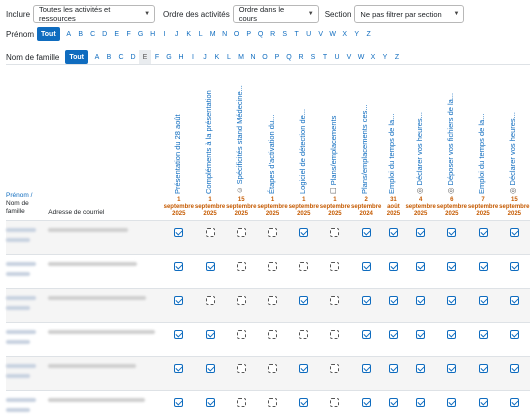 The width and height of the screenshot is (532, 420). What do you see at coordinates (48, 34) in the screenshot?
I see `first-name-all-button: Tout` at bounding box center [48, 34].